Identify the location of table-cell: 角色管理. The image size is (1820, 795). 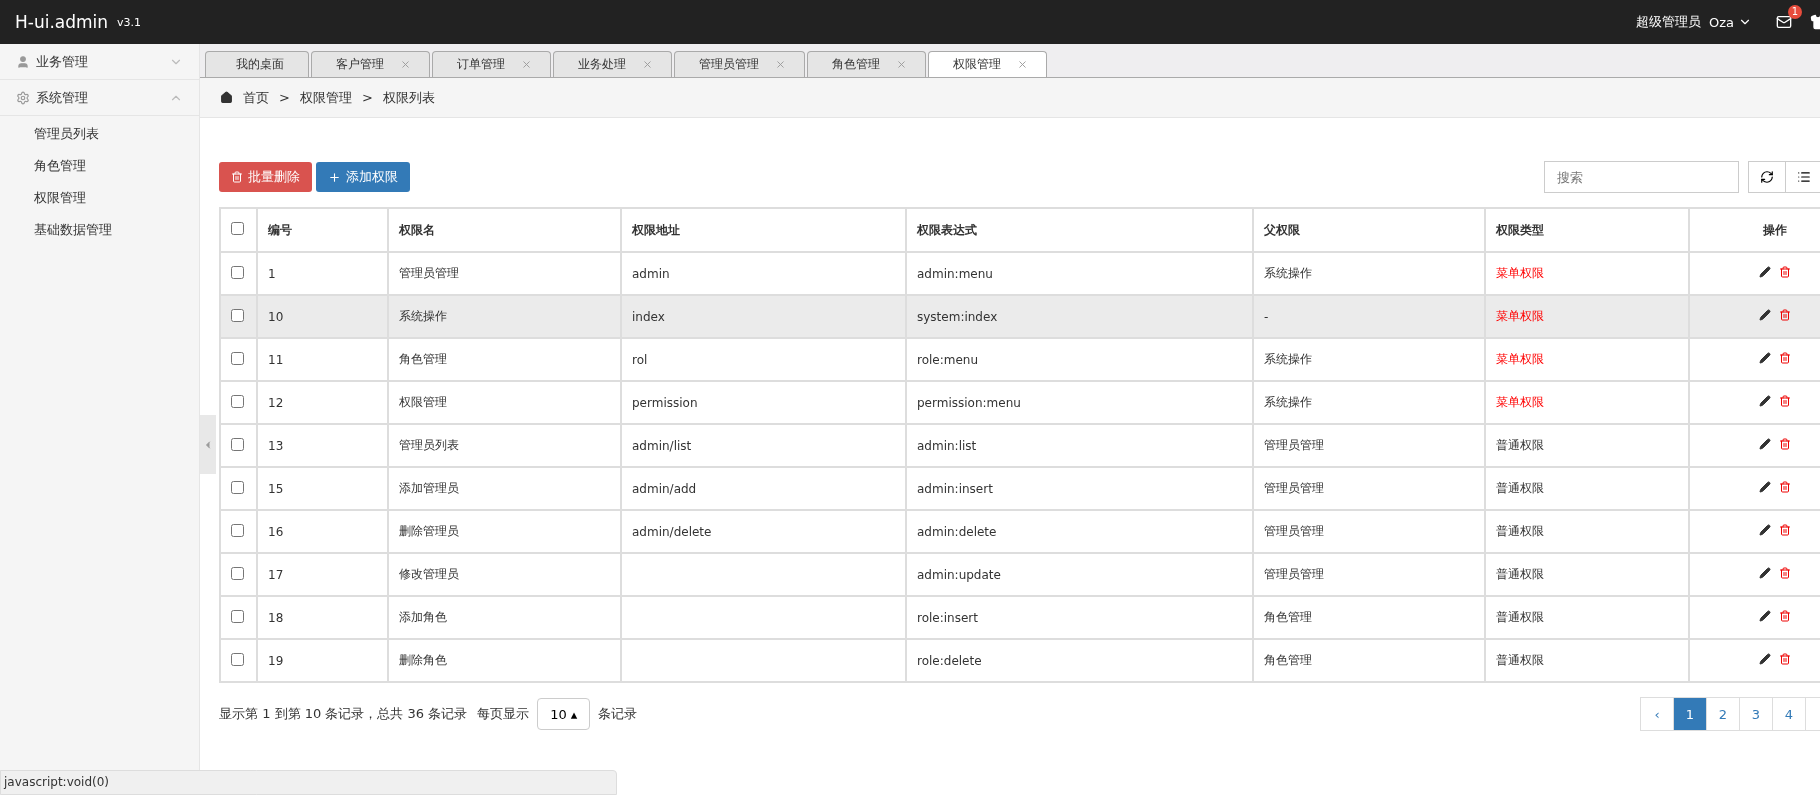
(1369, 660).